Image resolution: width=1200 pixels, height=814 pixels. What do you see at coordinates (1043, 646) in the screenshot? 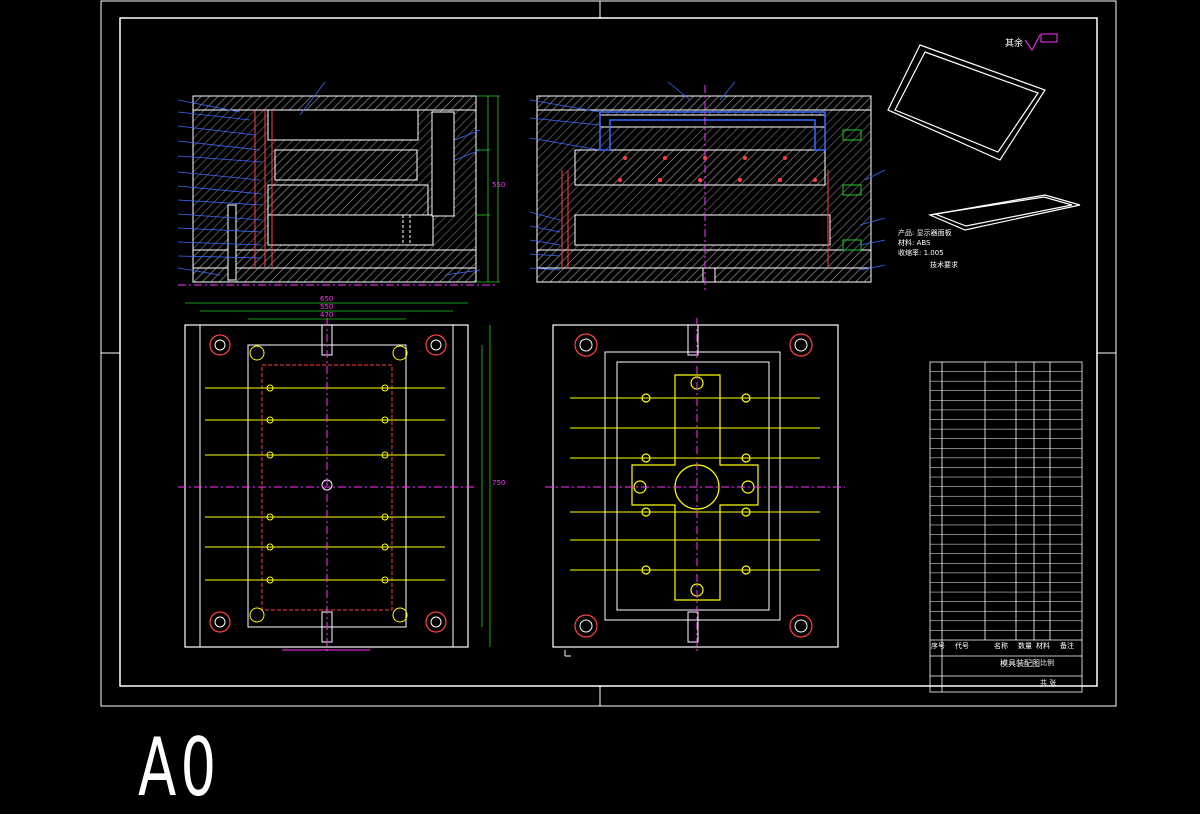
I see `bom-header-material: 材料` at bounding box center [1043, 646].